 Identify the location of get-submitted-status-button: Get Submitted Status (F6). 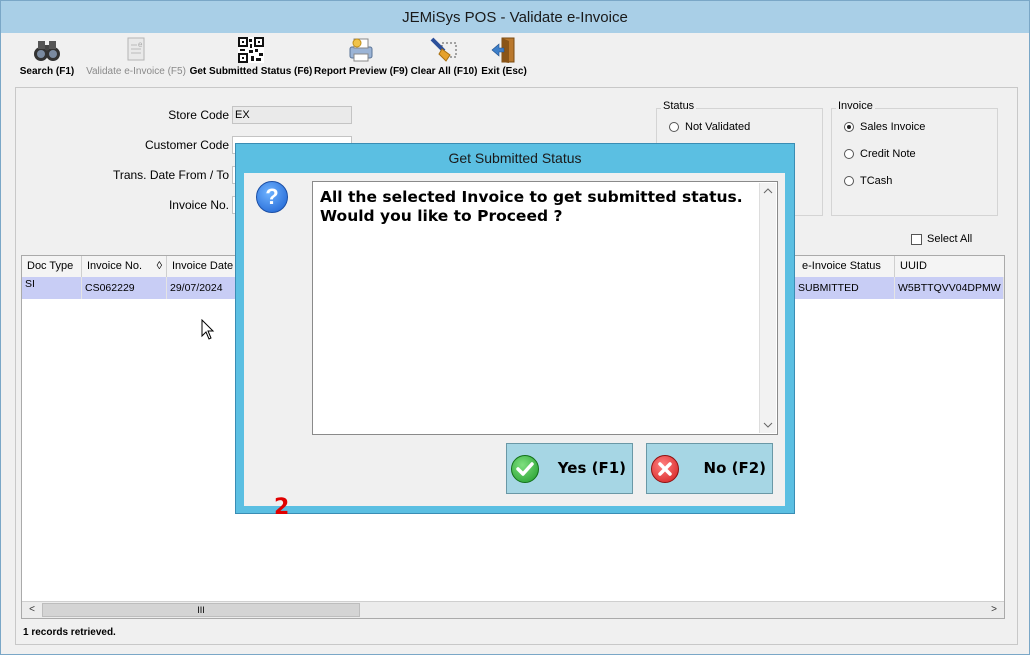
(251, 56).